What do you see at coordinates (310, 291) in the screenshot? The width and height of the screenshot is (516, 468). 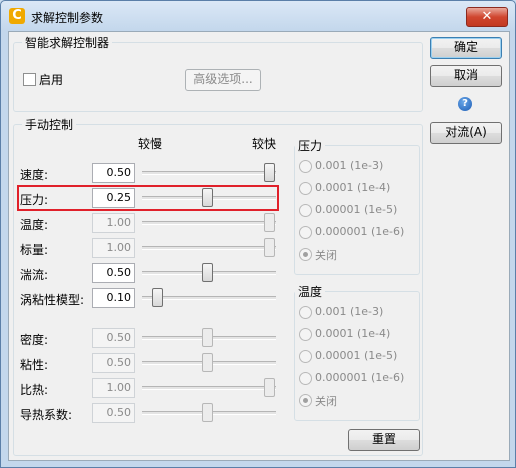 I see `temperature-group-title: 温度` at bounding box center [310, 291].